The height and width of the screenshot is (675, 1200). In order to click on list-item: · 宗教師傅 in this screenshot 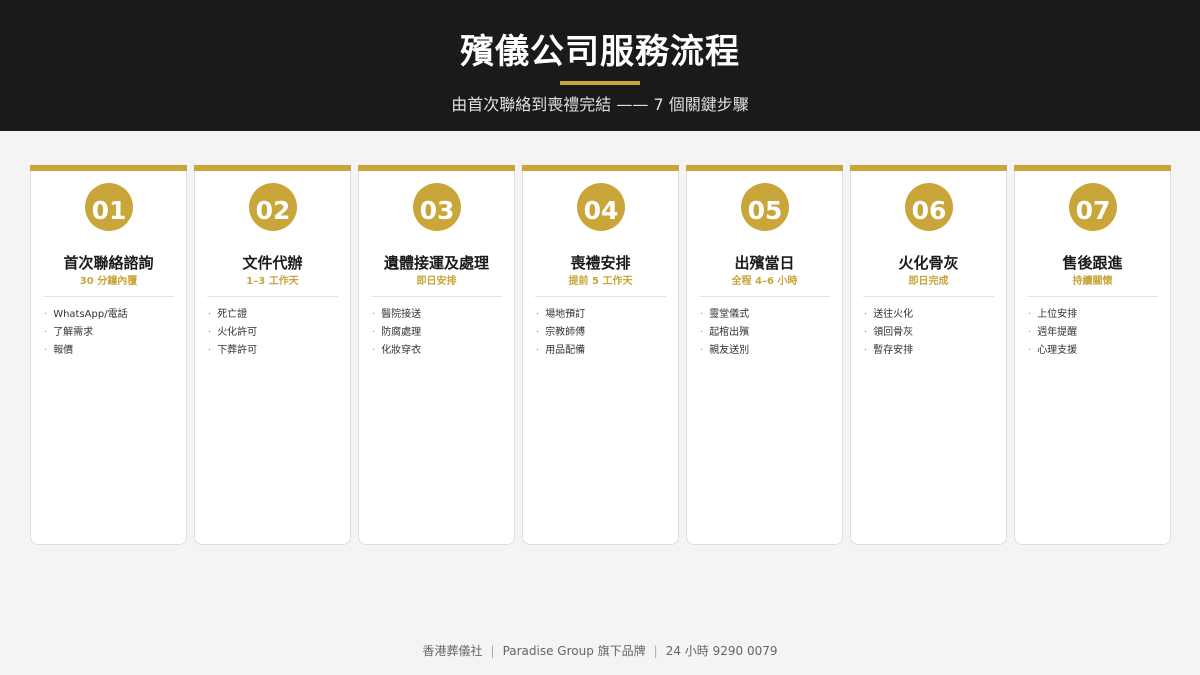, I will do `click(603, 333)`.